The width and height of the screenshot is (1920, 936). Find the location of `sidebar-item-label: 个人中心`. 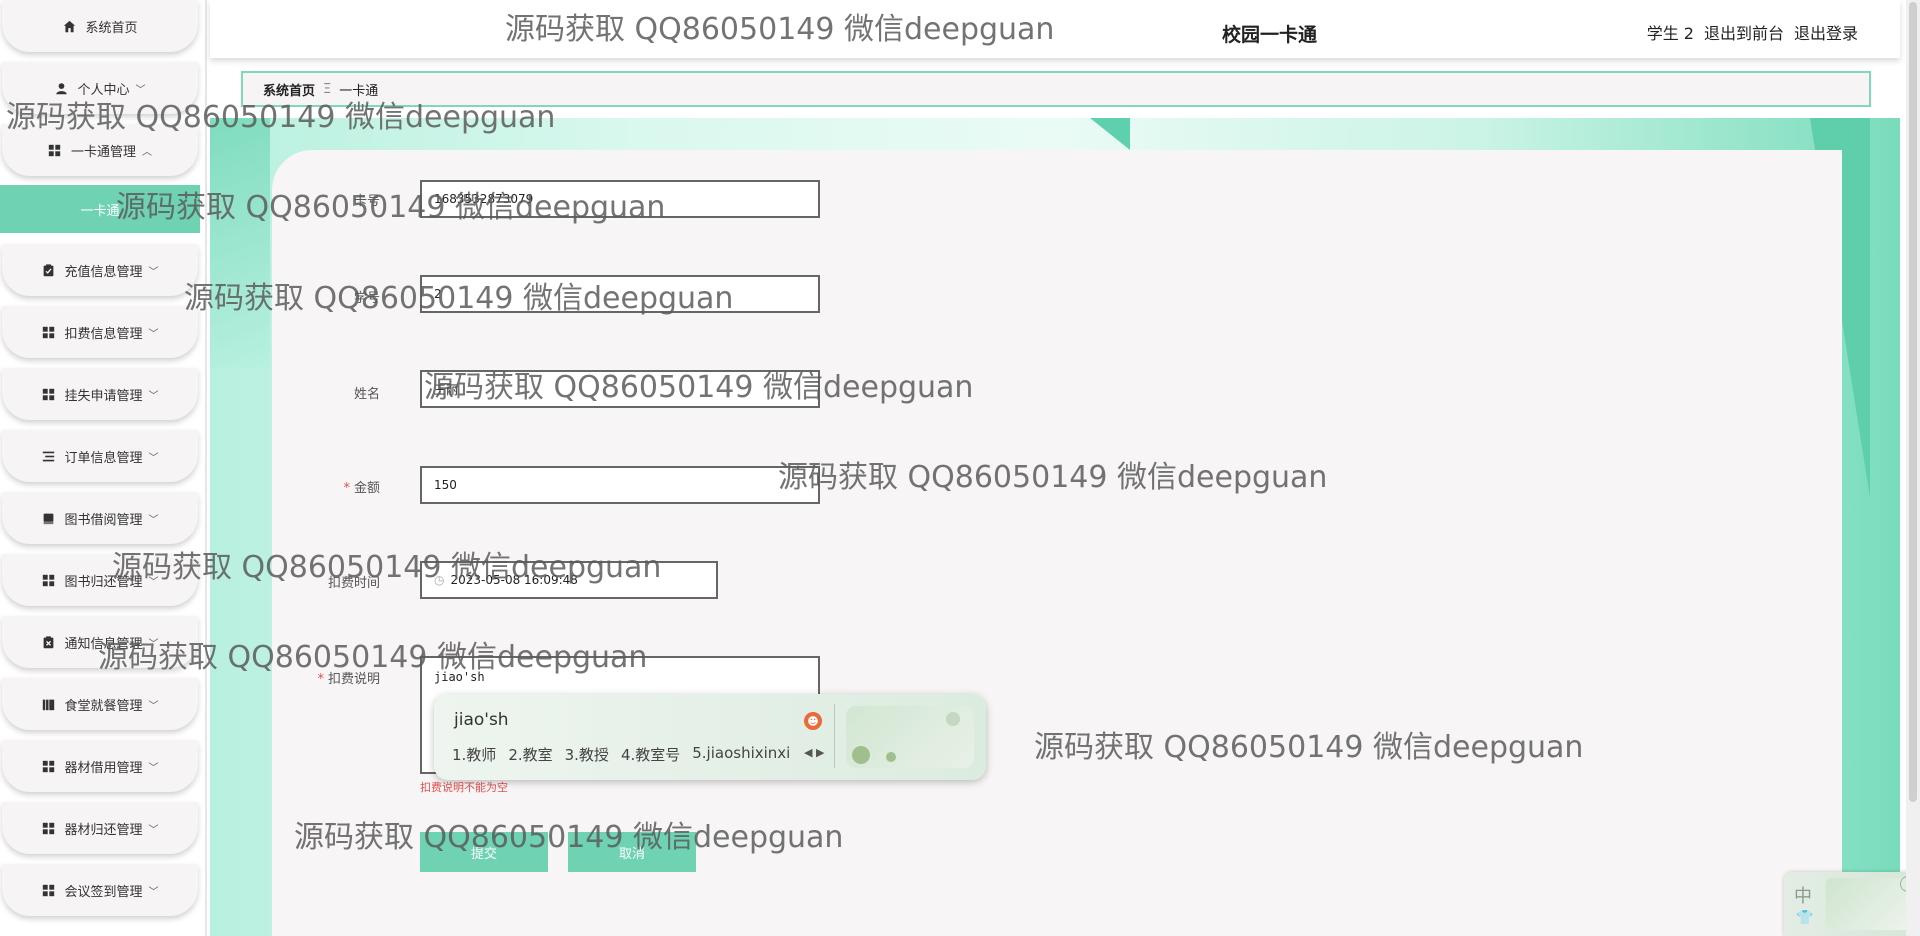

sidebar-item-label: 个人中心 is located at coordinates (103, 90).